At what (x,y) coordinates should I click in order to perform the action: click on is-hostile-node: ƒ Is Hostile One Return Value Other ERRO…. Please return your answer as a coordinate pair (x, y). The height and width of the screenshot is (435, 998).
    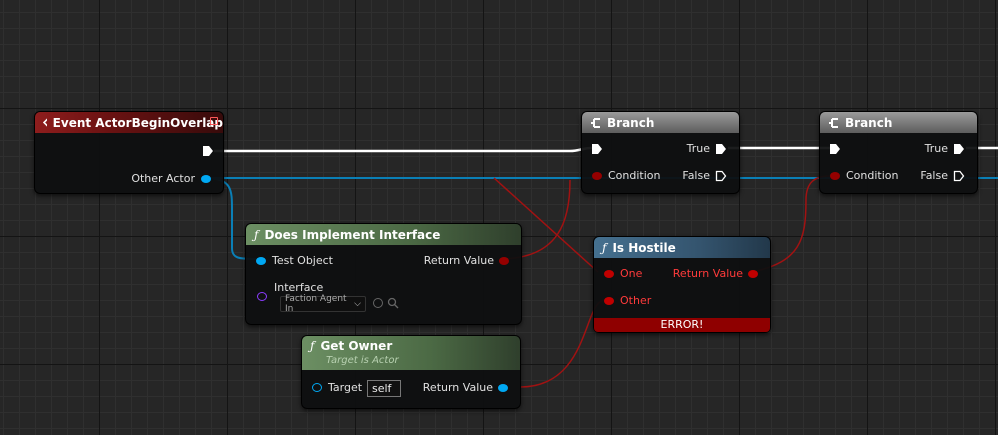
    Looking at the image, I should click on (682, 284).